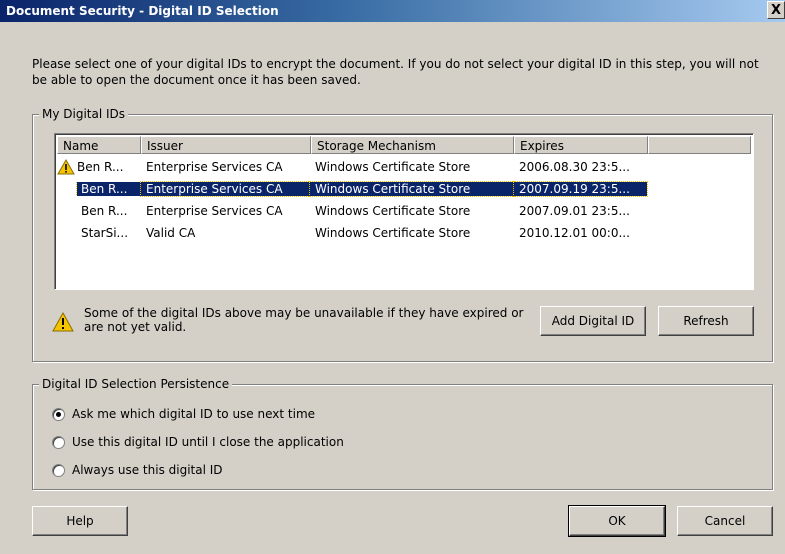 The height and width of the screenshot is (554, 785). I want to click on column-header-issuer: Issuer, so click(226, 145).